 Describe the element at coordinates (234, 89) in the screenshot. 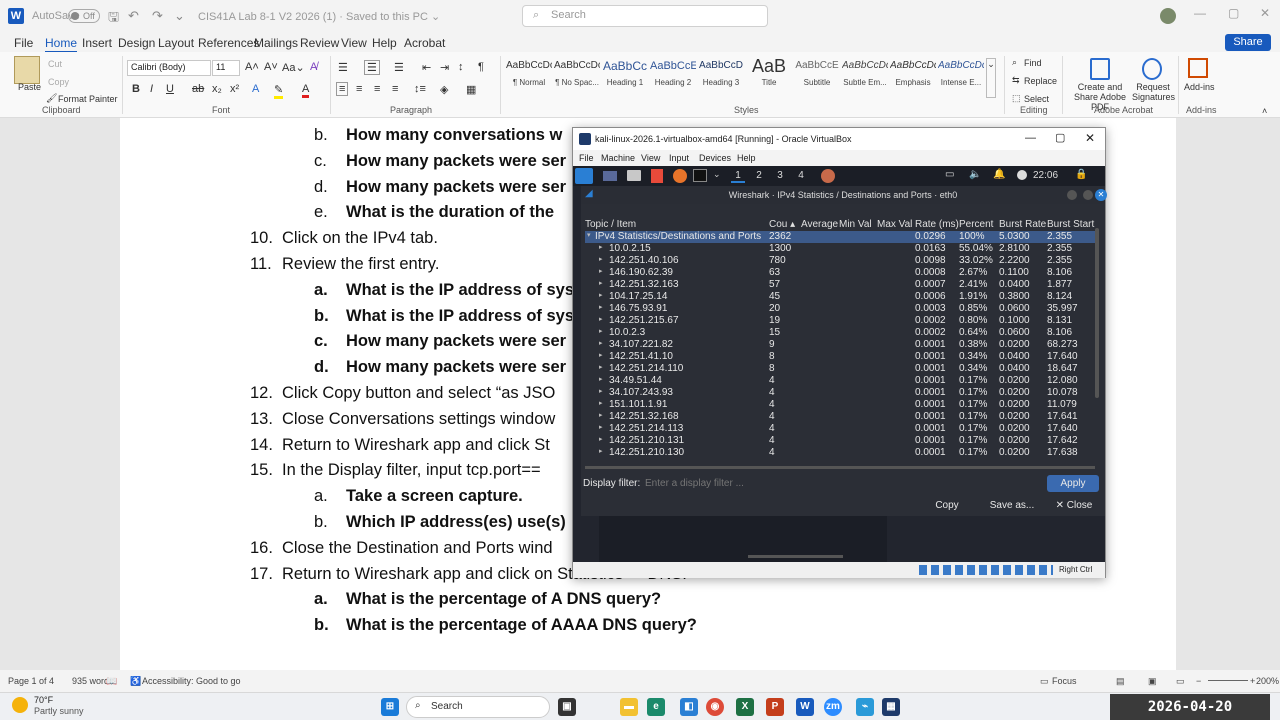

I see `superscript-icon: x²` at that location.